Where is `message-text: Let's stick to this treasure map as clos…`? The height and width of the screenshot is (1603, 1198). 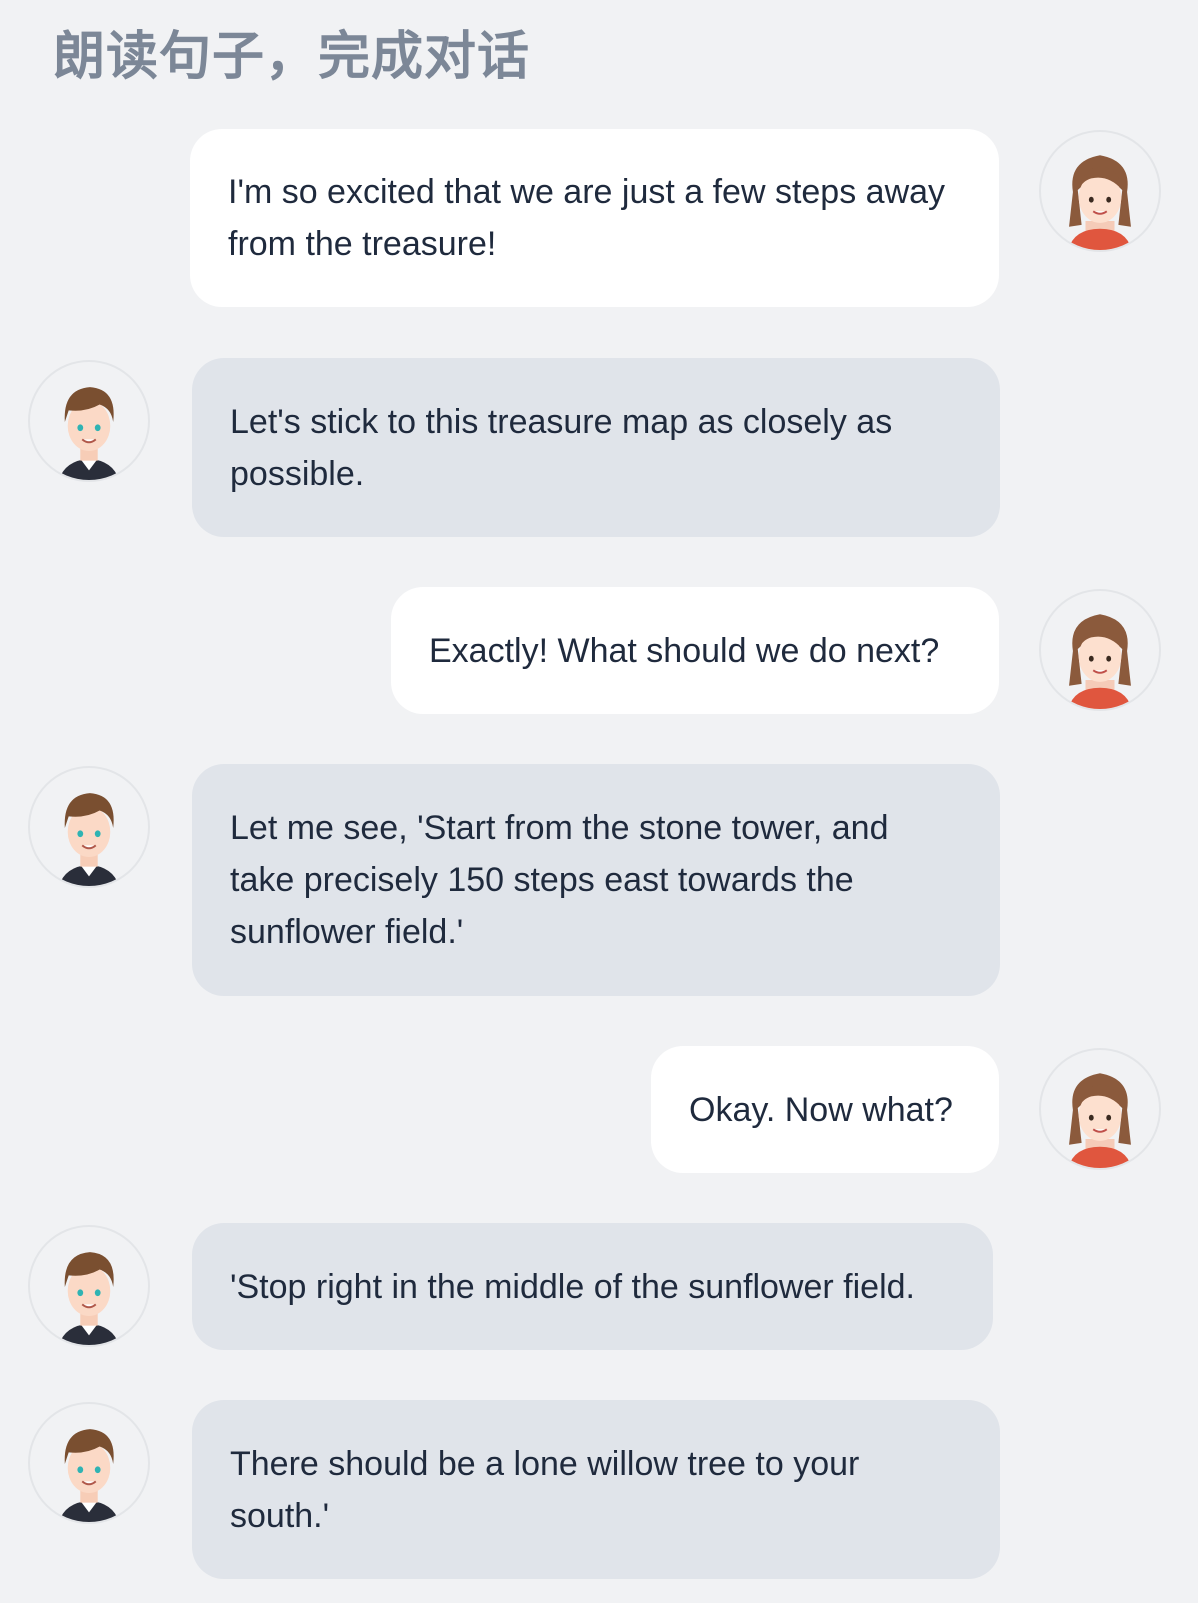
message-text: Let's stick to this treasure map as clos… is located at coordinates (561, 447).